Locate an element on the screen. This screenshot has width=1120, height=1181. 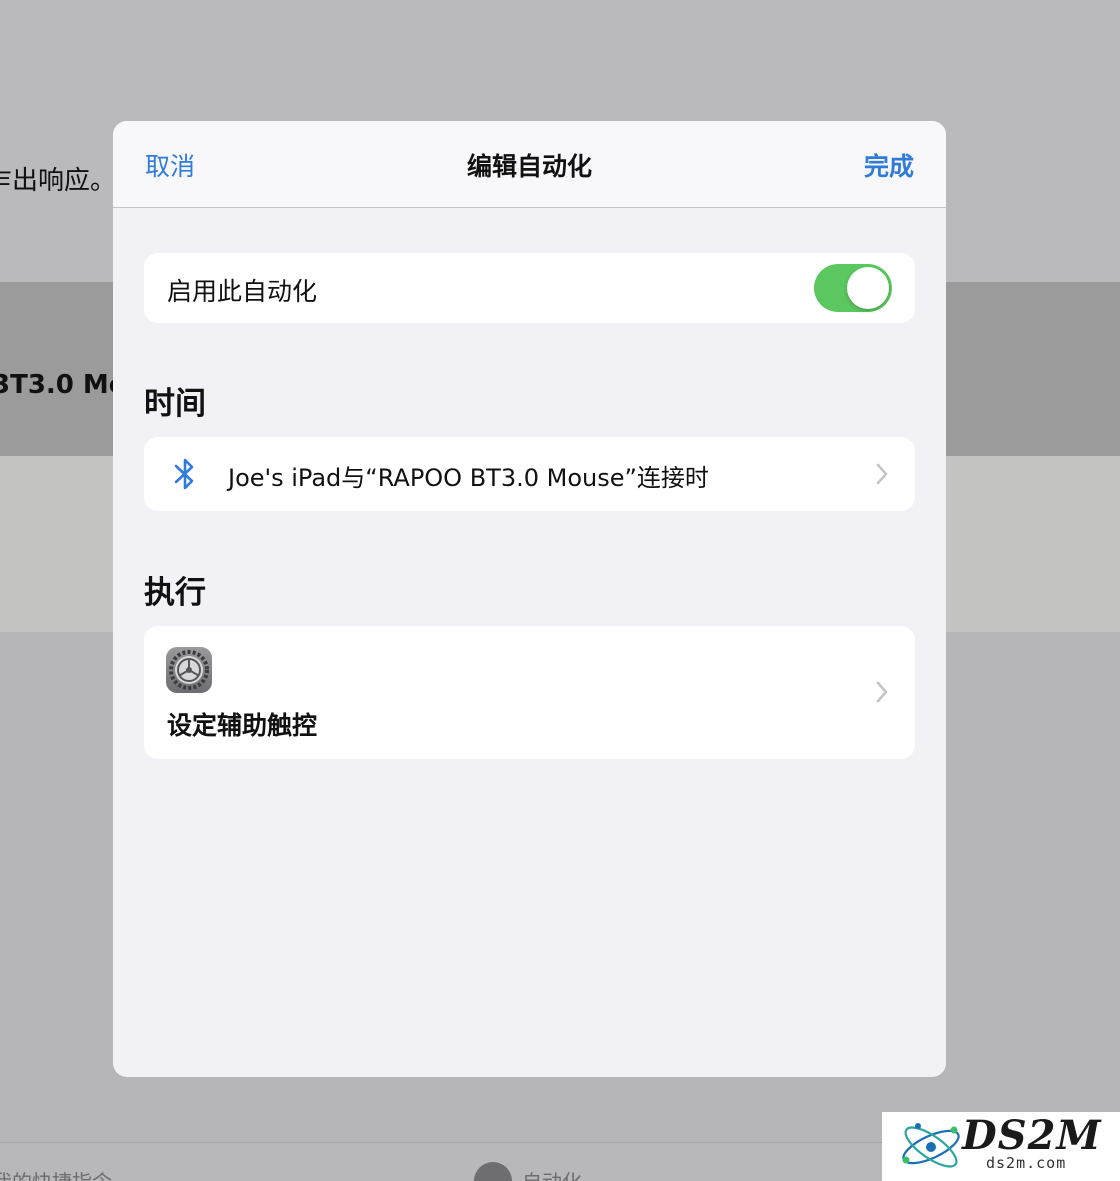
ds2m-watermark-logo: DS2M ds2m.com is located at coordinates (1001, 1146).